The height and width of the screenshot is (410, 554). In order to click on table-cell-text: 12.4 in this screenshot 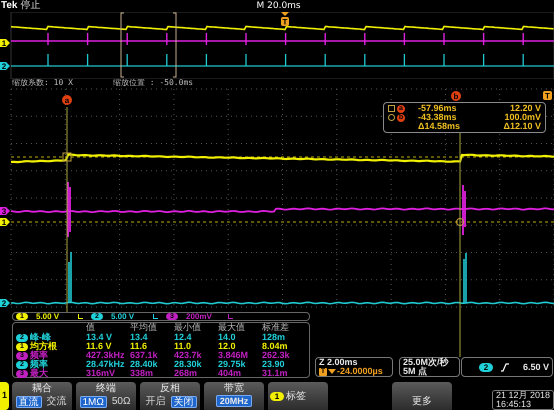, I will do `click(183, 337)`.